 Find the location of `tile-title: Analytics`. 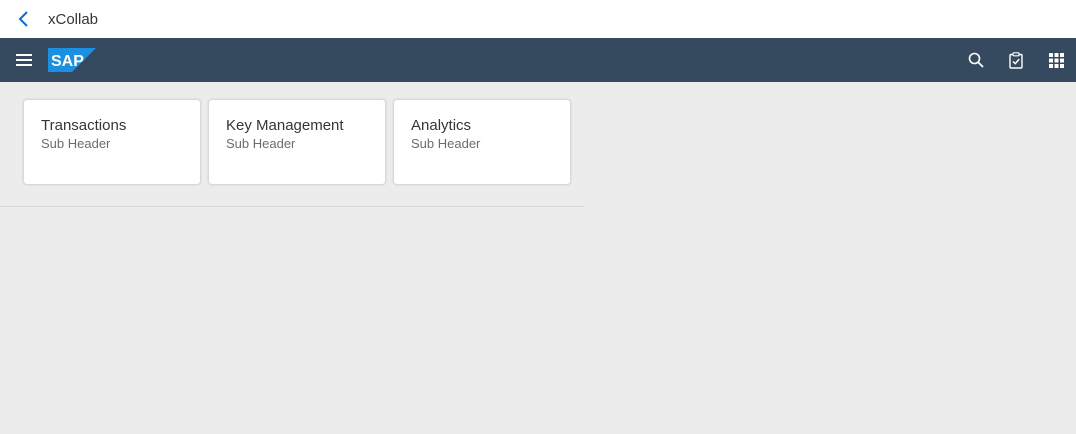

tile-title: Analytics is located at coordinates (441, 125).